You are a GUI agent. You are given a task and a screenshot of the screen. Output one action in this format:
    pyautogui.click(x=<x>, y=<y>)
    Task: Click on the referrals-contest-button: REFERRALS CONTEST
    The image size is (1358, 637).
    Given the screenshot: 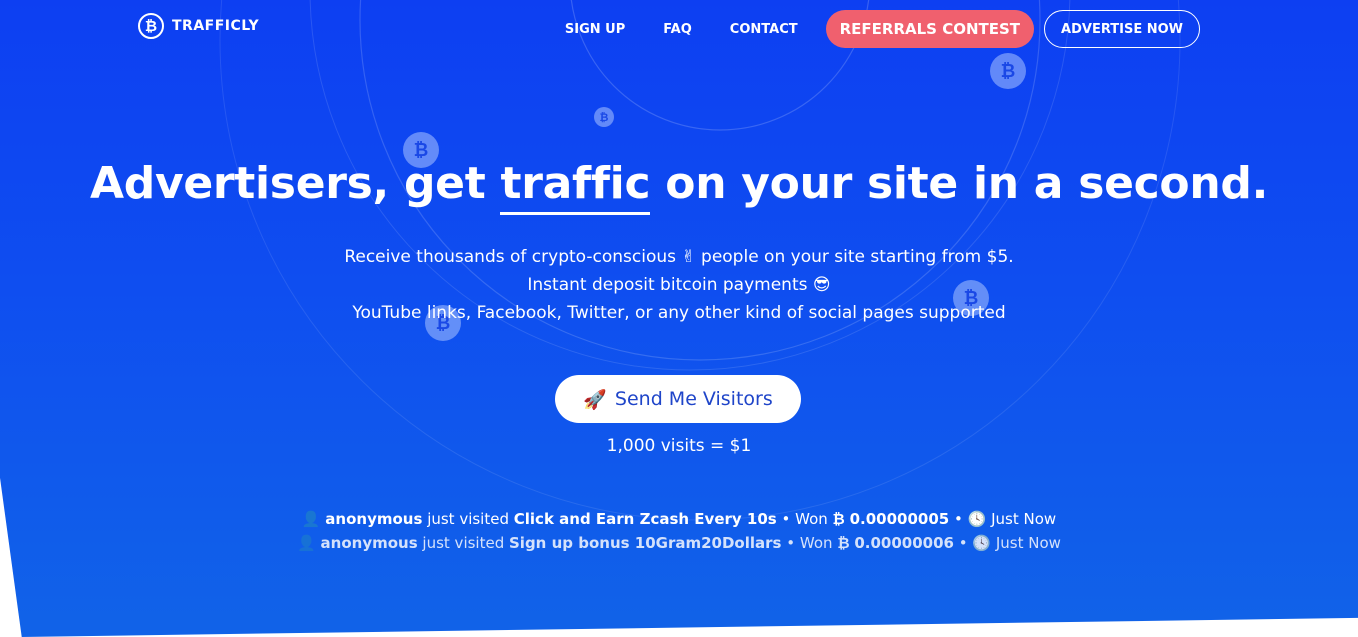 What is the action you would take?
    pyautogui.click(x=930, y=29)
    